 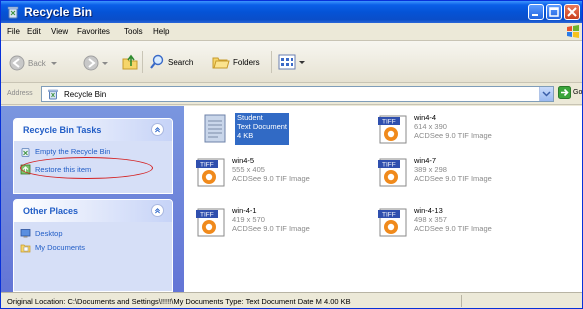 What do you see at coordinates (271, 222) in the screenshot?
I see `file-info: win-4-1 419 x 570 ACDSee 9.0 TIF Image` at bounding box center [271, 222].